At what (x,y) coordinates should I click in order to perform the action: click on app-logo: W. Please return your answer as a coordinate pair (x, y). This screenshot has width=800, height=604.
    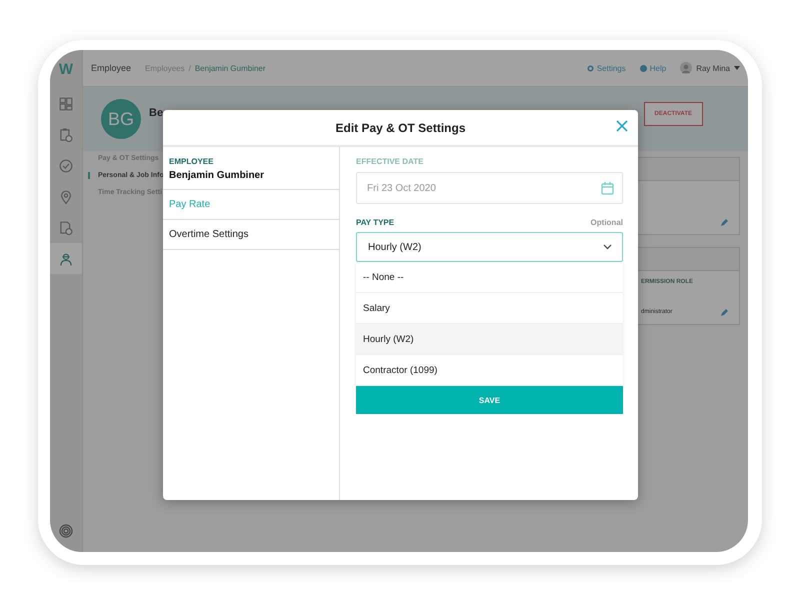
    Looking at the image, I should click on (66, 69).